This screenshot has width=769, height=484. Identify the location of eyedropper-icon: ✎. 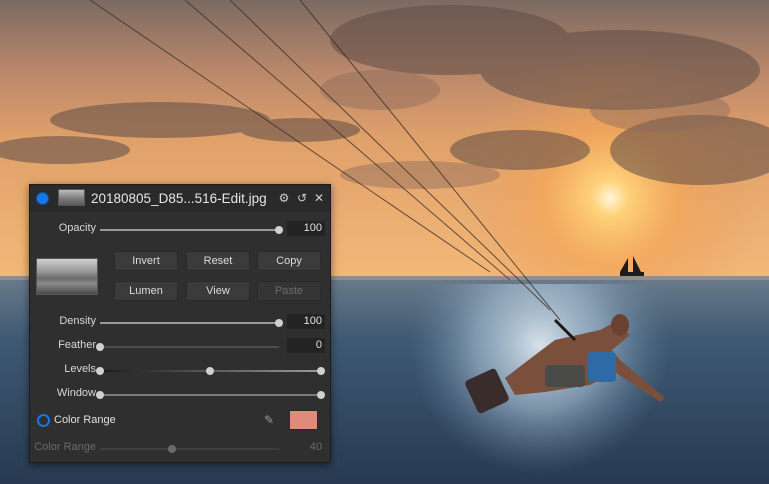
(269, 420).